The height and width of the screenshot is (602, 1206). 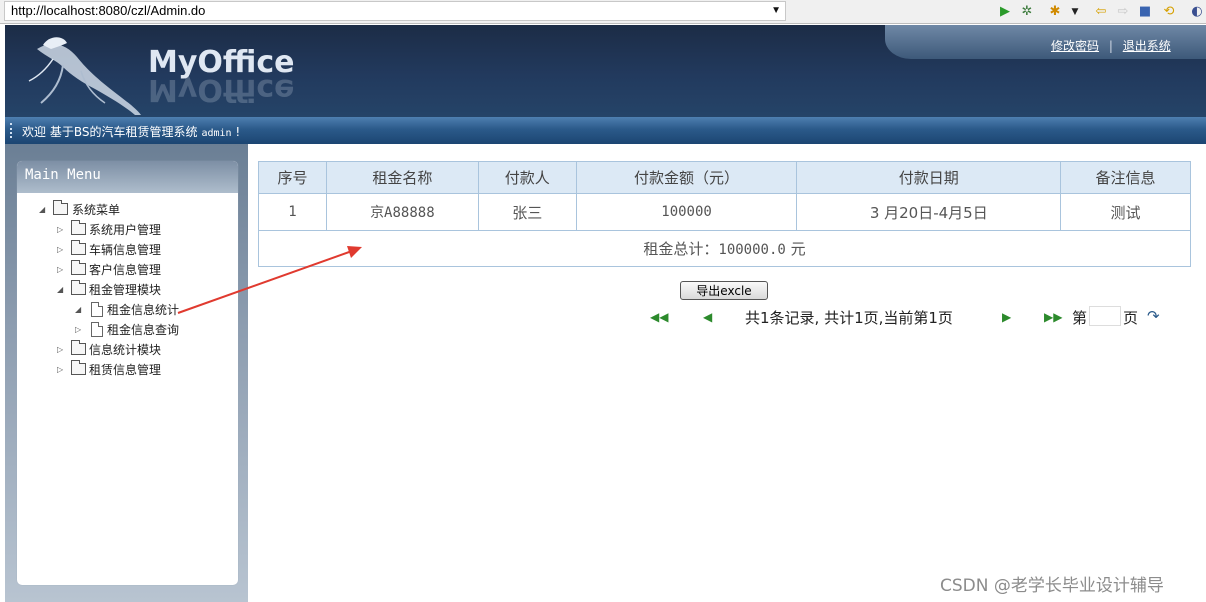 What do you see at coordinates (12, 130) in the screenshot?
I see `grip-icon` at bounding box center [12, 130].